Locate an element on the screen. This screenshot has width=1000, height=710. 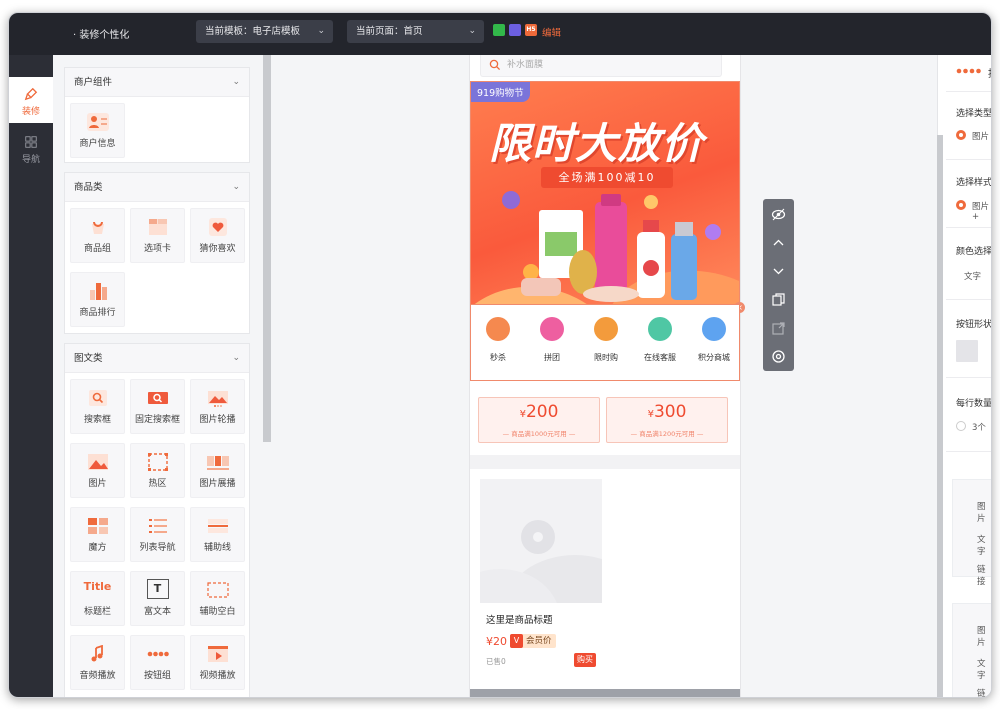
wechat-icon is located at coordinates (499, 30).